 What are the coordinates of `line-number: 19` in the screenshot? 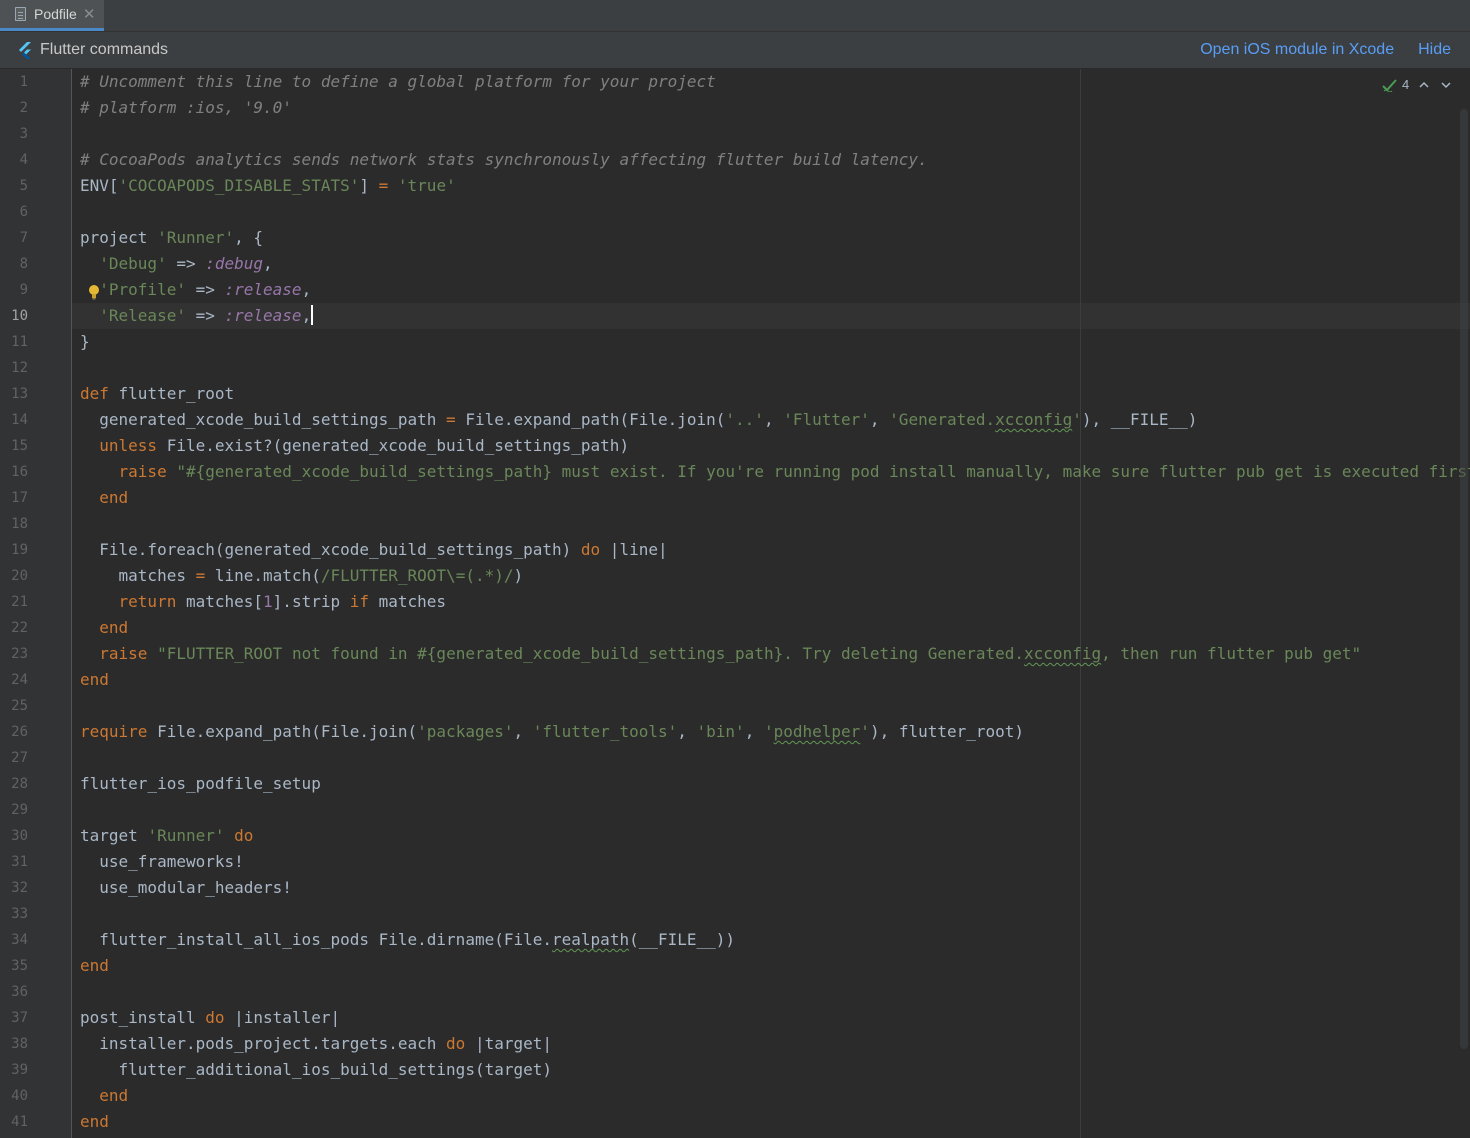 It's located at (14, 550).